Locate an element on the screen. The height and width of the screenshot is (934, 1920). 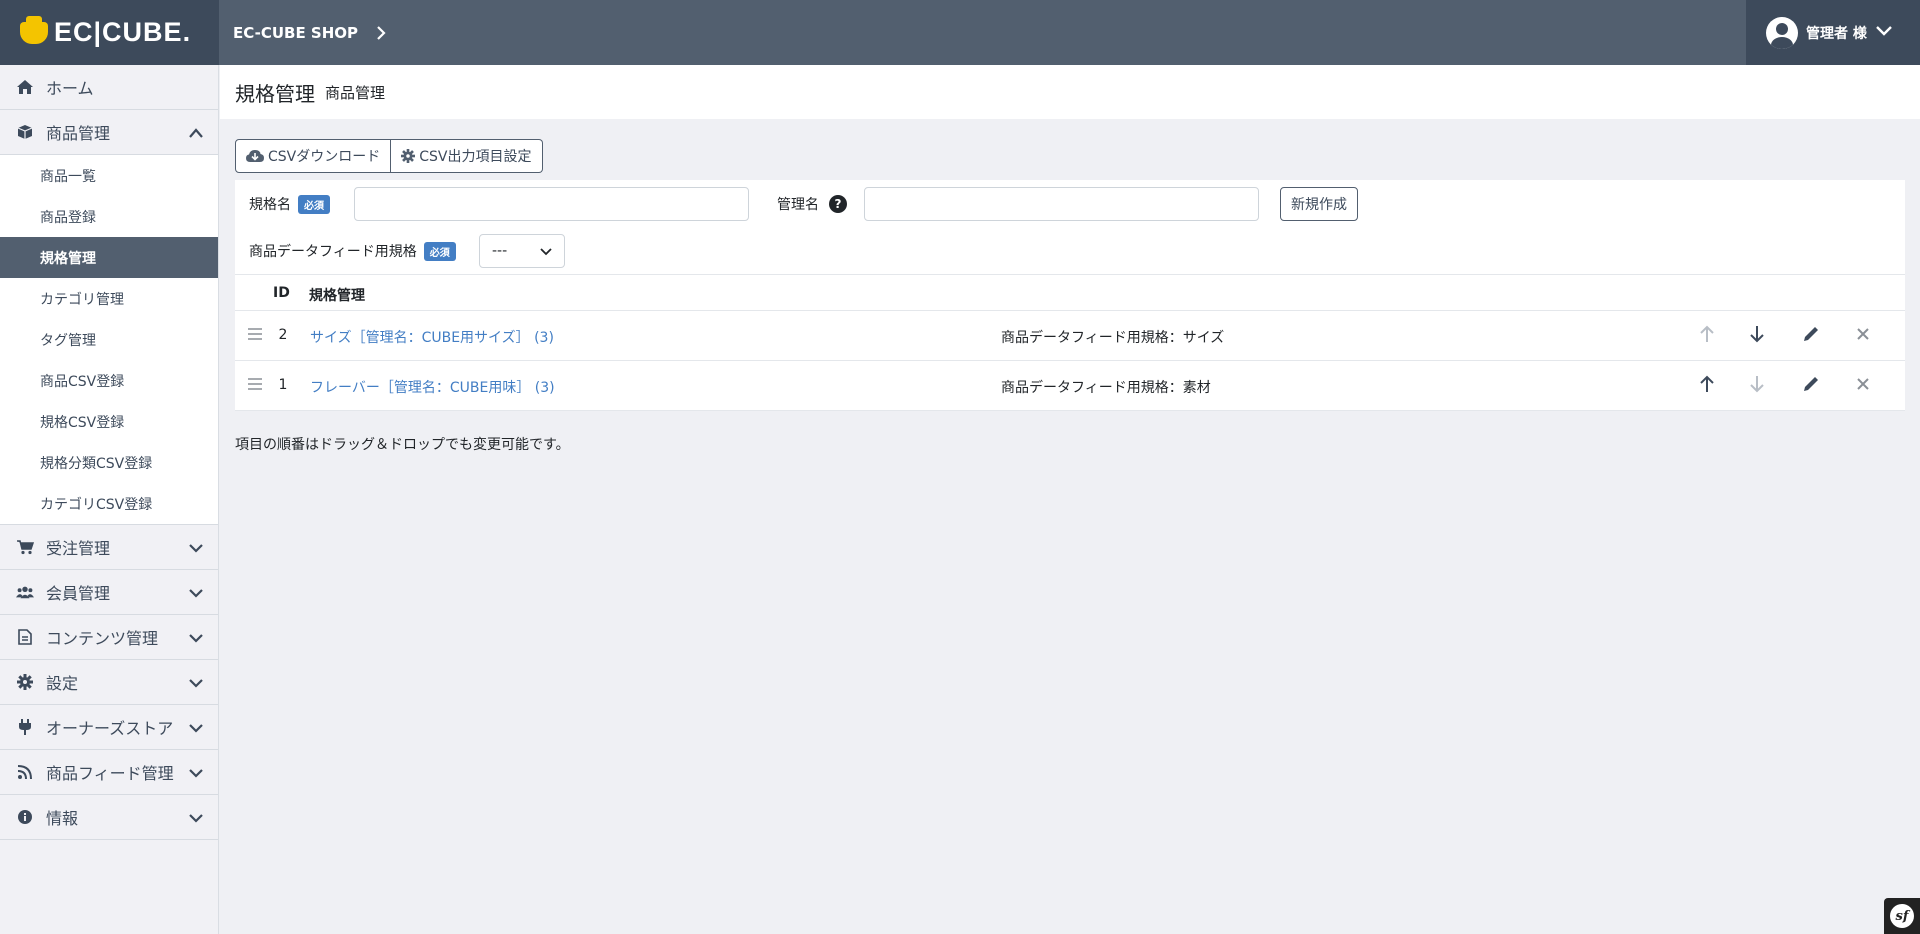
sidebar-subitem-tag: タグ管理 is located at coordinates (109, 339).